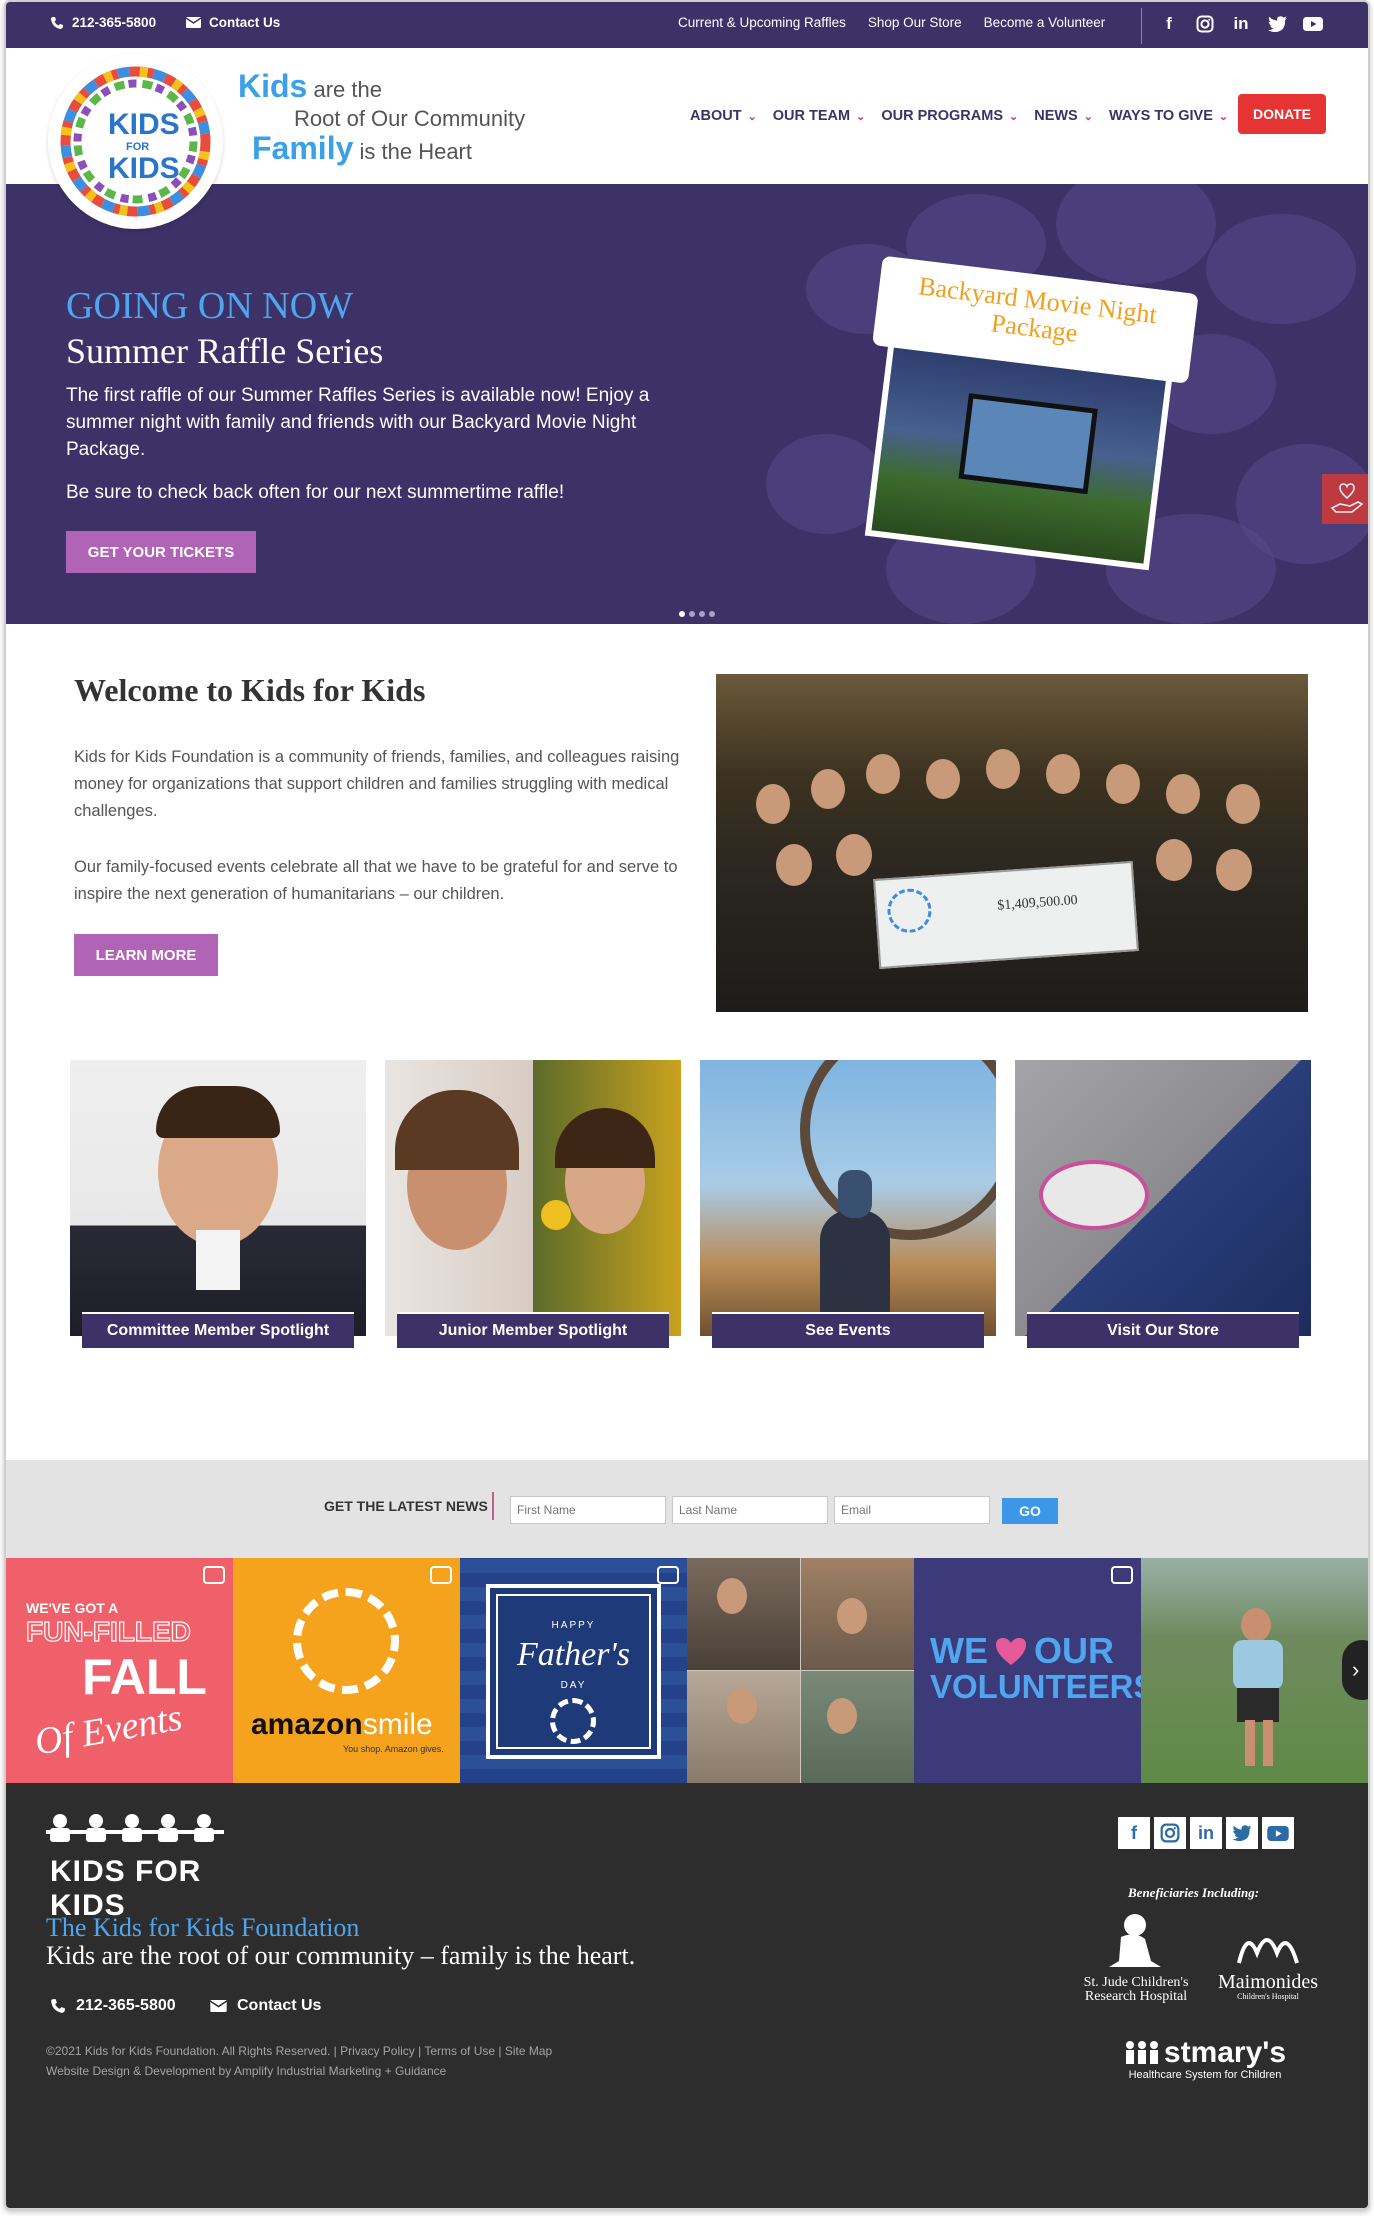 The height and width of the screenshot is (2216, 1374). I want to click on tile-caption: Visit Our Store, so click(1163, 1330).